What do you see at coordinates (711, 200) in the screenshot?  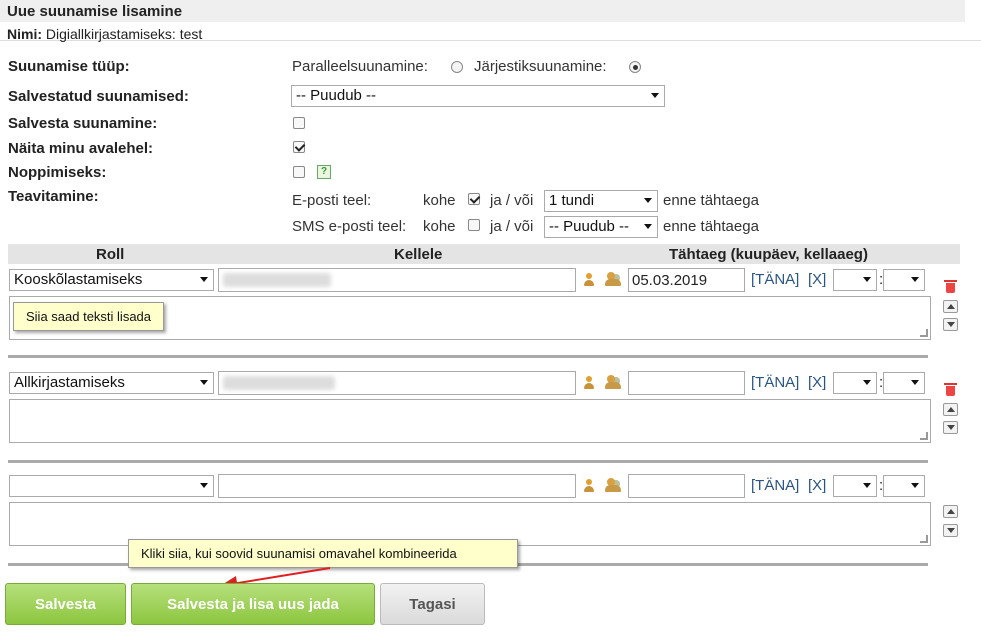 I see `email-before-deadline: enne tähtaega` at bounding box center [711, 200].